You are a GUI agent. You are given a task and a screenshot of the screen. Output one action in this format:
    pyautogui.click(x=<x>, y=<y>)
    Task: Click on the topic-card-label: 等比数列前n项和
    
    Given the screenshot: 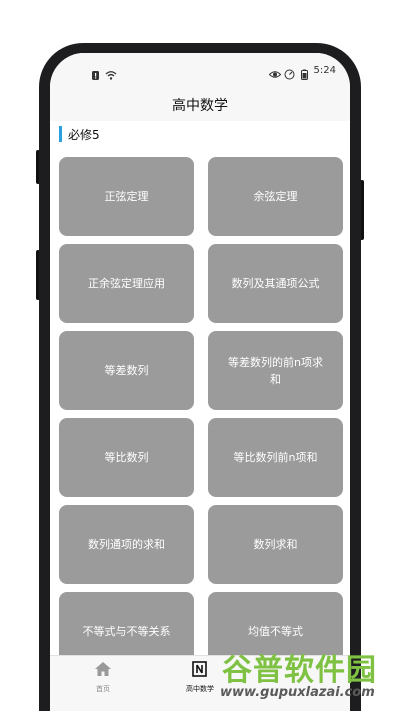 What is the action you would take?
    pyautogui.click(x=275, y=457)
    